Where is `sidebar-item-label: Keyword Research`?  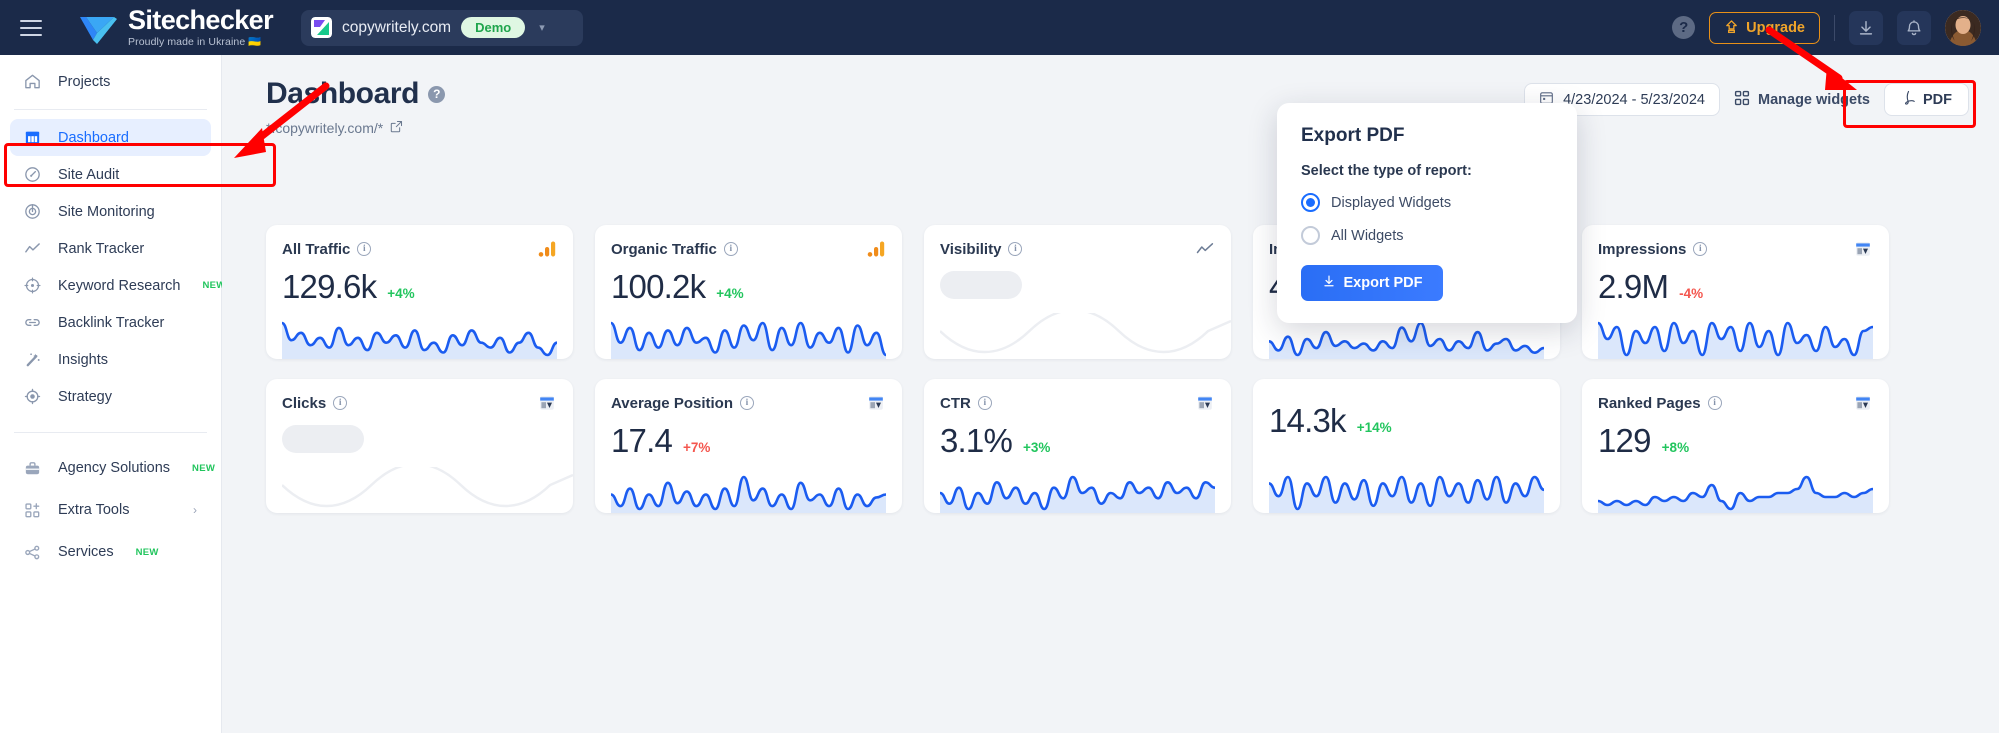 sidebar-item-label: Keyword Research is located at coordinates (119, 285).